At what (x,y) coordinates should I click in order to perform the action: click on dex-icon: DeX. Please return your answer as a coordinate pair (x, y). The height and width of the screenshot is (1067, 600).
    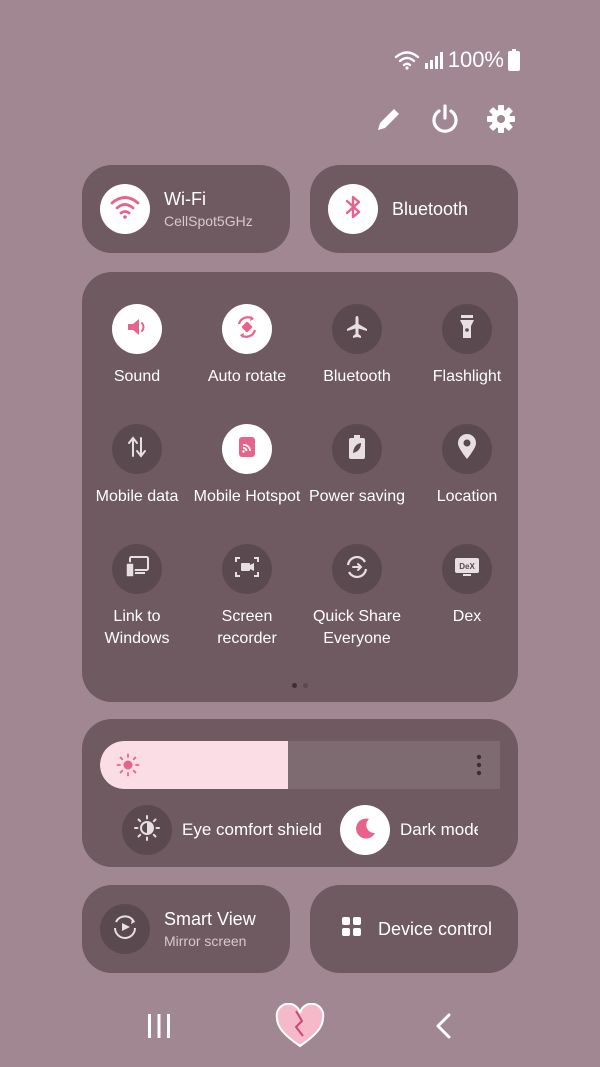
    Looking at the image, I should click on (467, 569).